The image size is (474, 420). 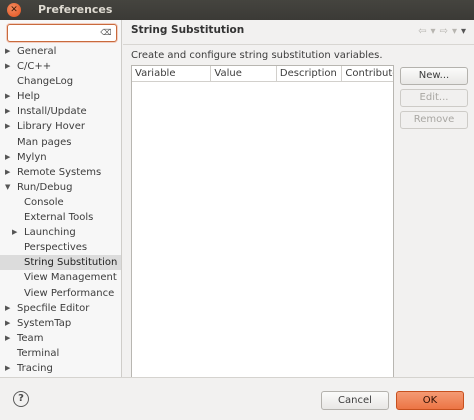 What do you see at coordinates (60, 157) in the screenshot?
I see `tree-item: ▶ Mylyn` at bounding box center [60, 157].